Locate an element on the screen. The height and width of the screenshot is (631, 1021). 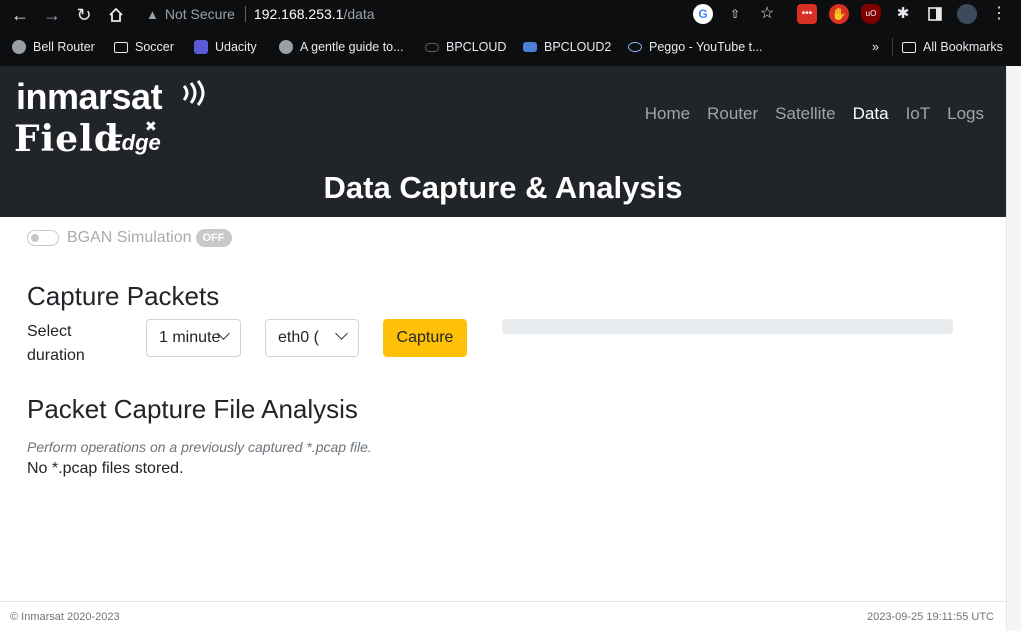
hand-extension-icon: ✋ is located at coordinates (839, 14).